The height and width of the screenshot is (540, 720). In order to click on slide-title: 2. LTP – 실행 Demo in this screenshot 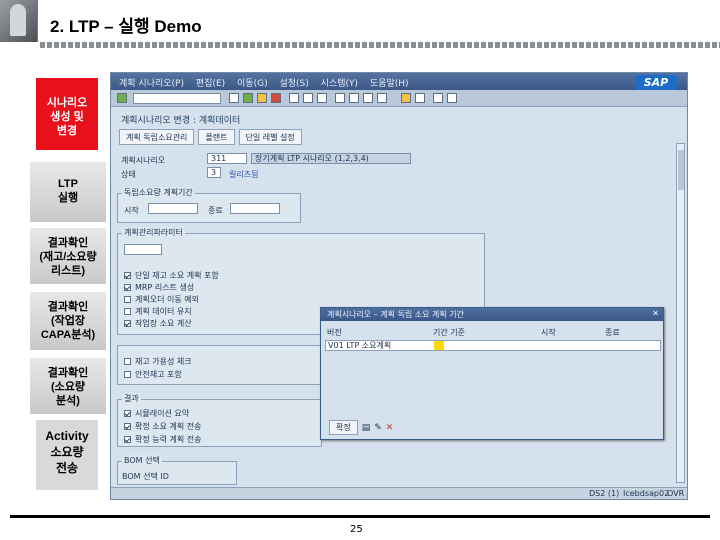, I will do `click(126, 26)`.